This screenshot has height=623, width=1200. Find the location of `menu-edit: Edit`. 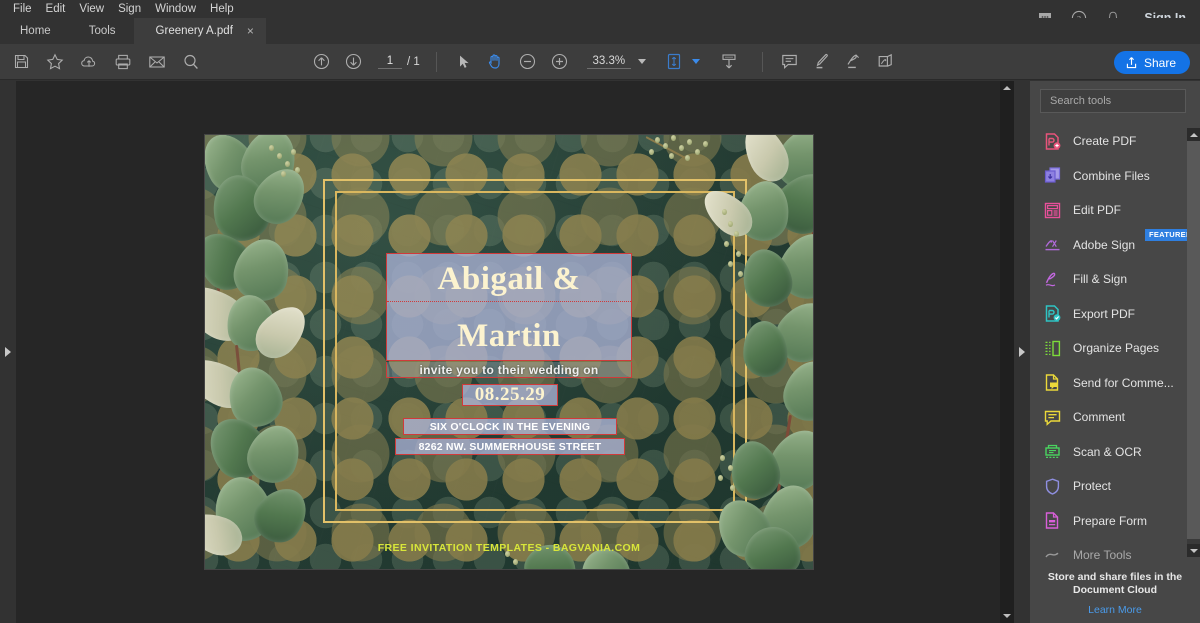

menu-edit: Edit is located at coordinates (56, 9).